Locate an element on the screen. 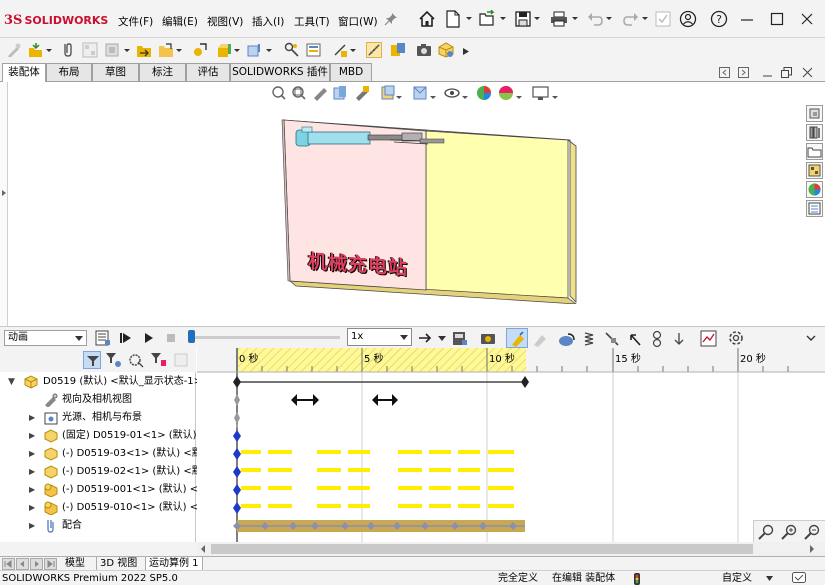 The image size is (825, 585). open-document-icon is located at coordinates (487, 19).